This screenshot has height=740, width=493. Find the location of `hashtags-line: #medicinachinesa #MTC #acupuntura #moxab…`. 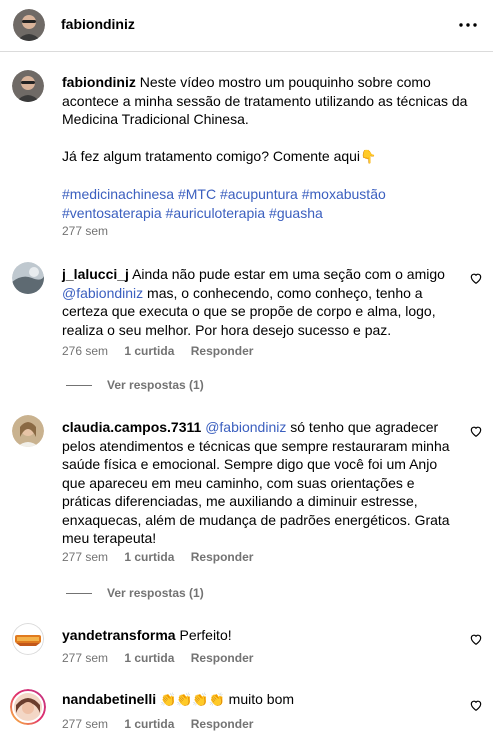

hashtags-line: #medicinachinesa #MTC #acupuntura #moxab… is located at coordinates (272, 194).